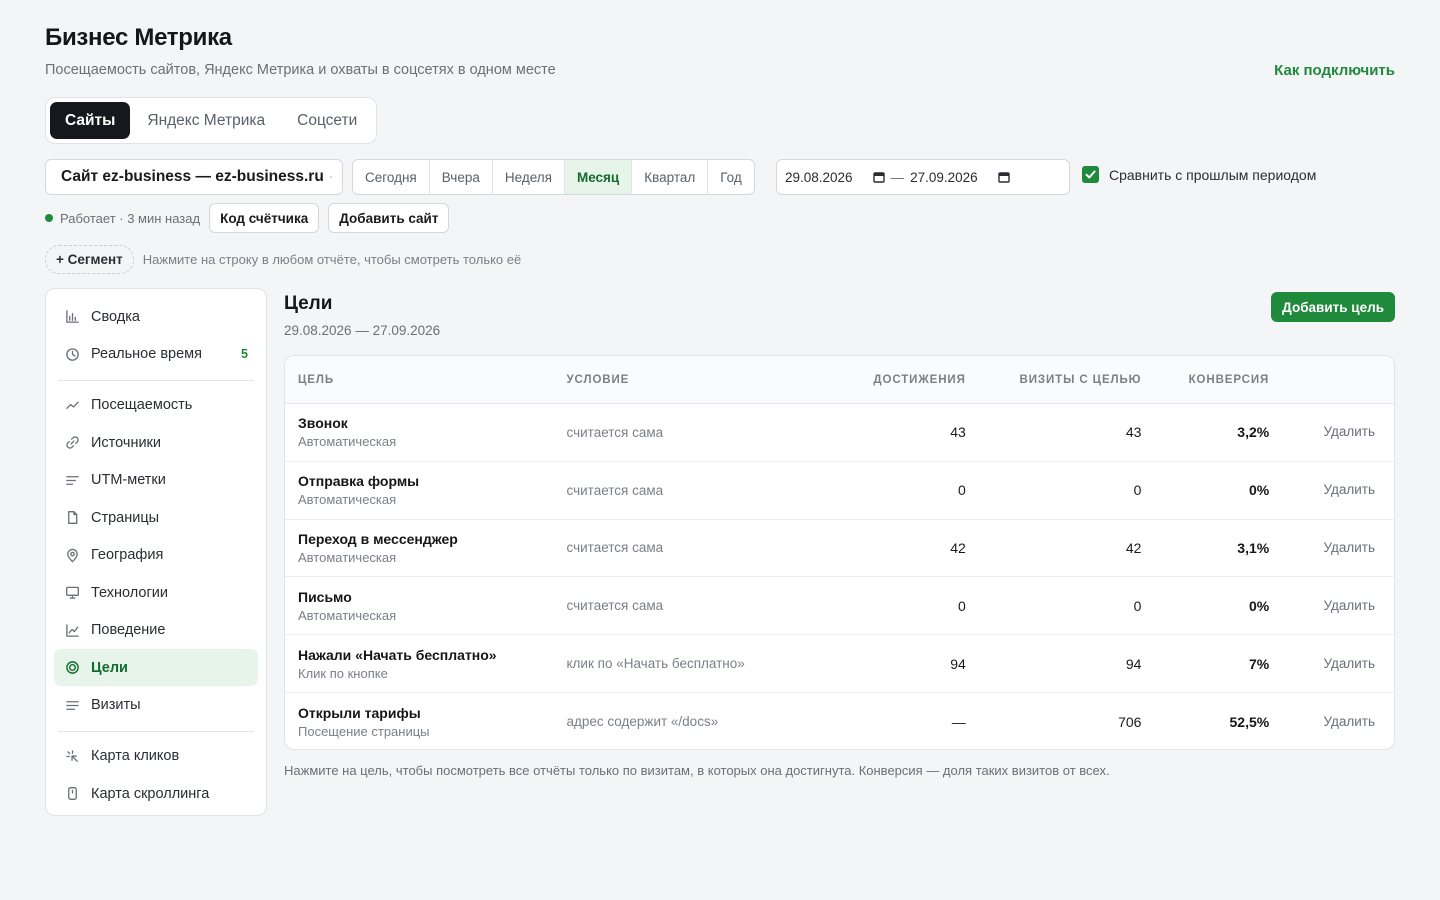 The width and height of the screenshot is (1440, 900). Describe the element at coordinates (90, 120) in the screenshot. I see `tab-sites: Сайты` at that location.